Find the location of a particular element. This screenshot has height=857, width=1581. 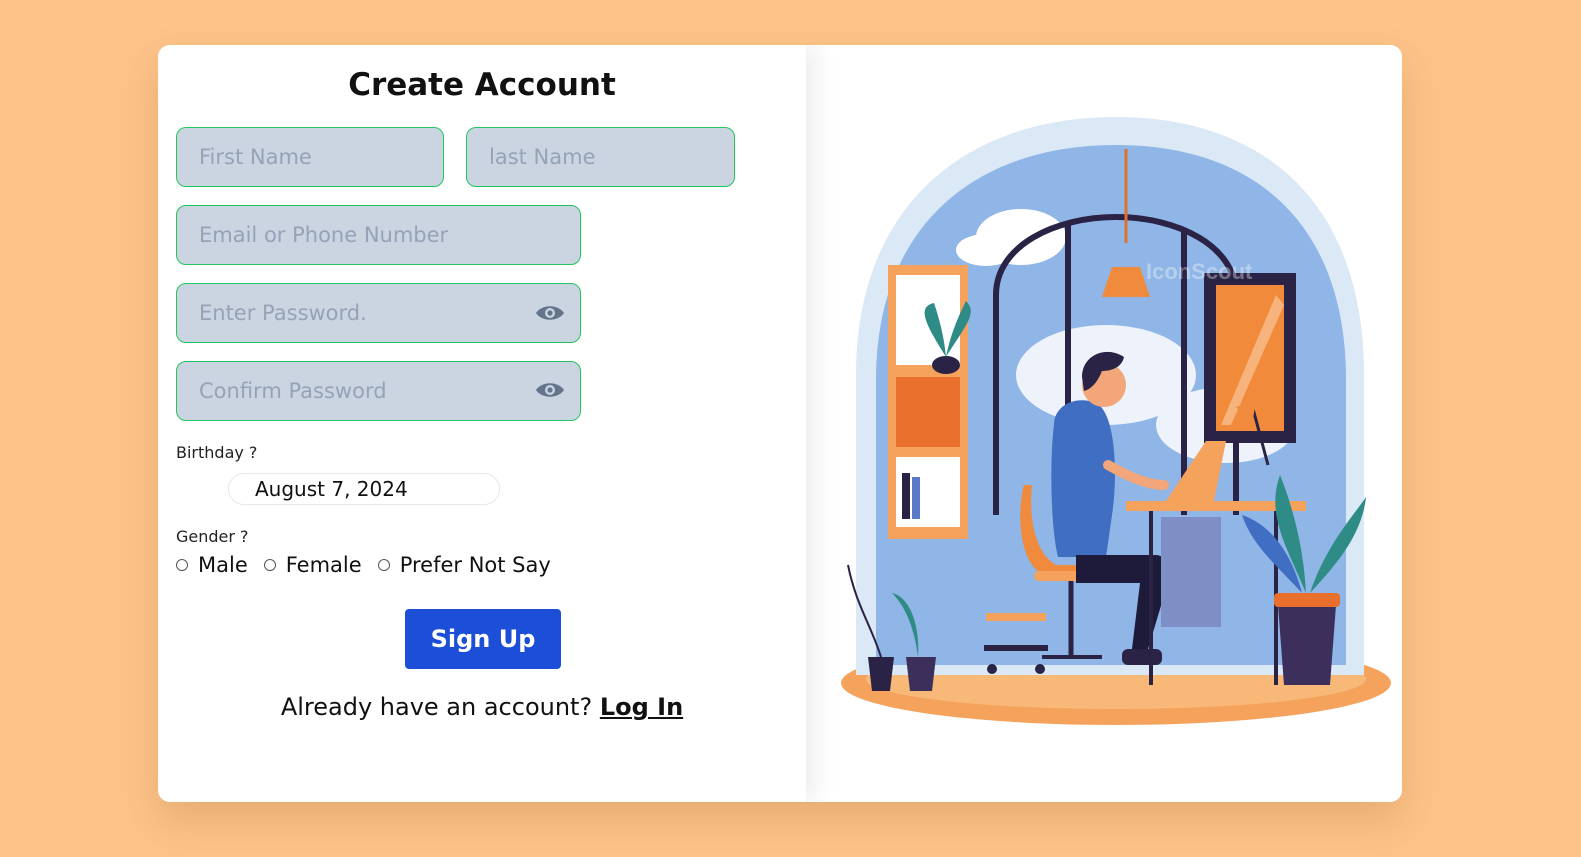

male-radio is located at coordinates (182, 565).